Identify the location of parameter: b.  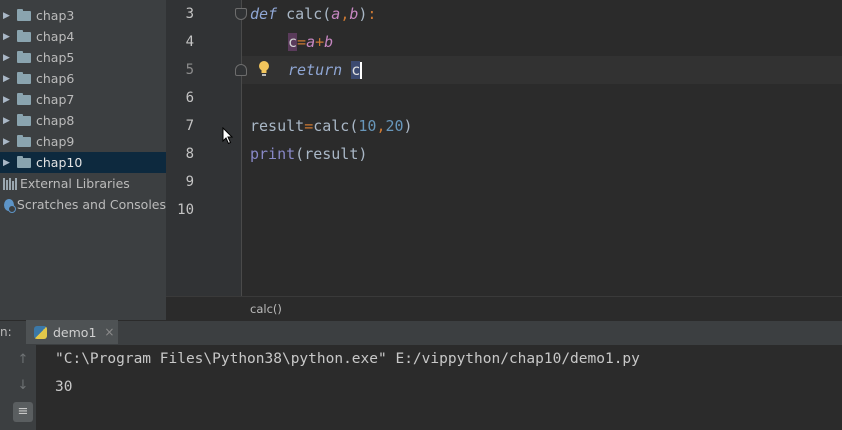
(329, 42).